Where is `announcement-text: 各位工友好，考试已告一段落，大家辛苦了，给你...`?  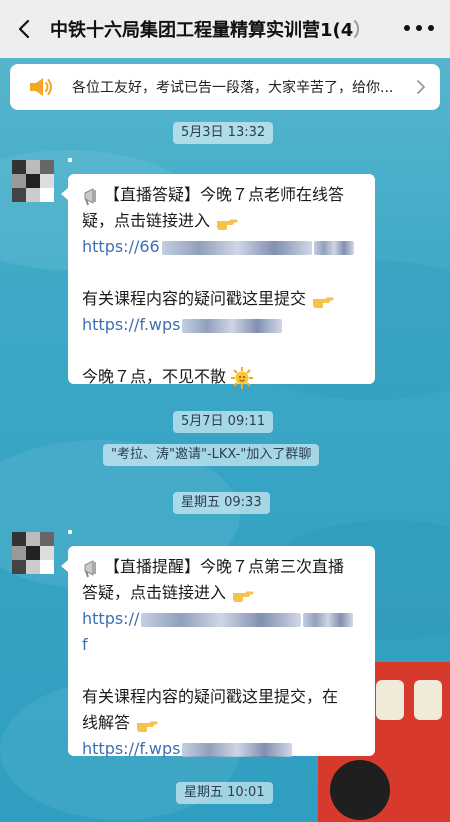
announcement-text: 各位工友好，考试已告一段落，大家辛苦了，给你... is located at coordinates (233, 88).